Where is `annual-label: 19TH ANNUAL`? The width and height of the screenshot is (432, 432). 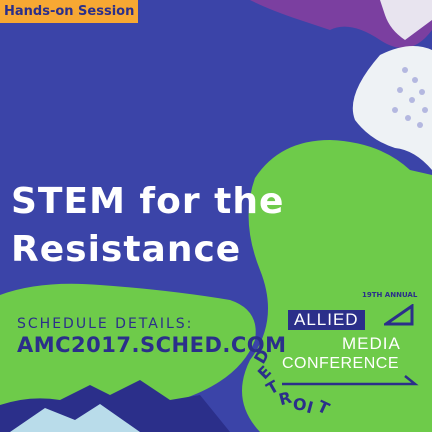 annual-label: 19TH ANNUAL is located at coordinates (390, 295).